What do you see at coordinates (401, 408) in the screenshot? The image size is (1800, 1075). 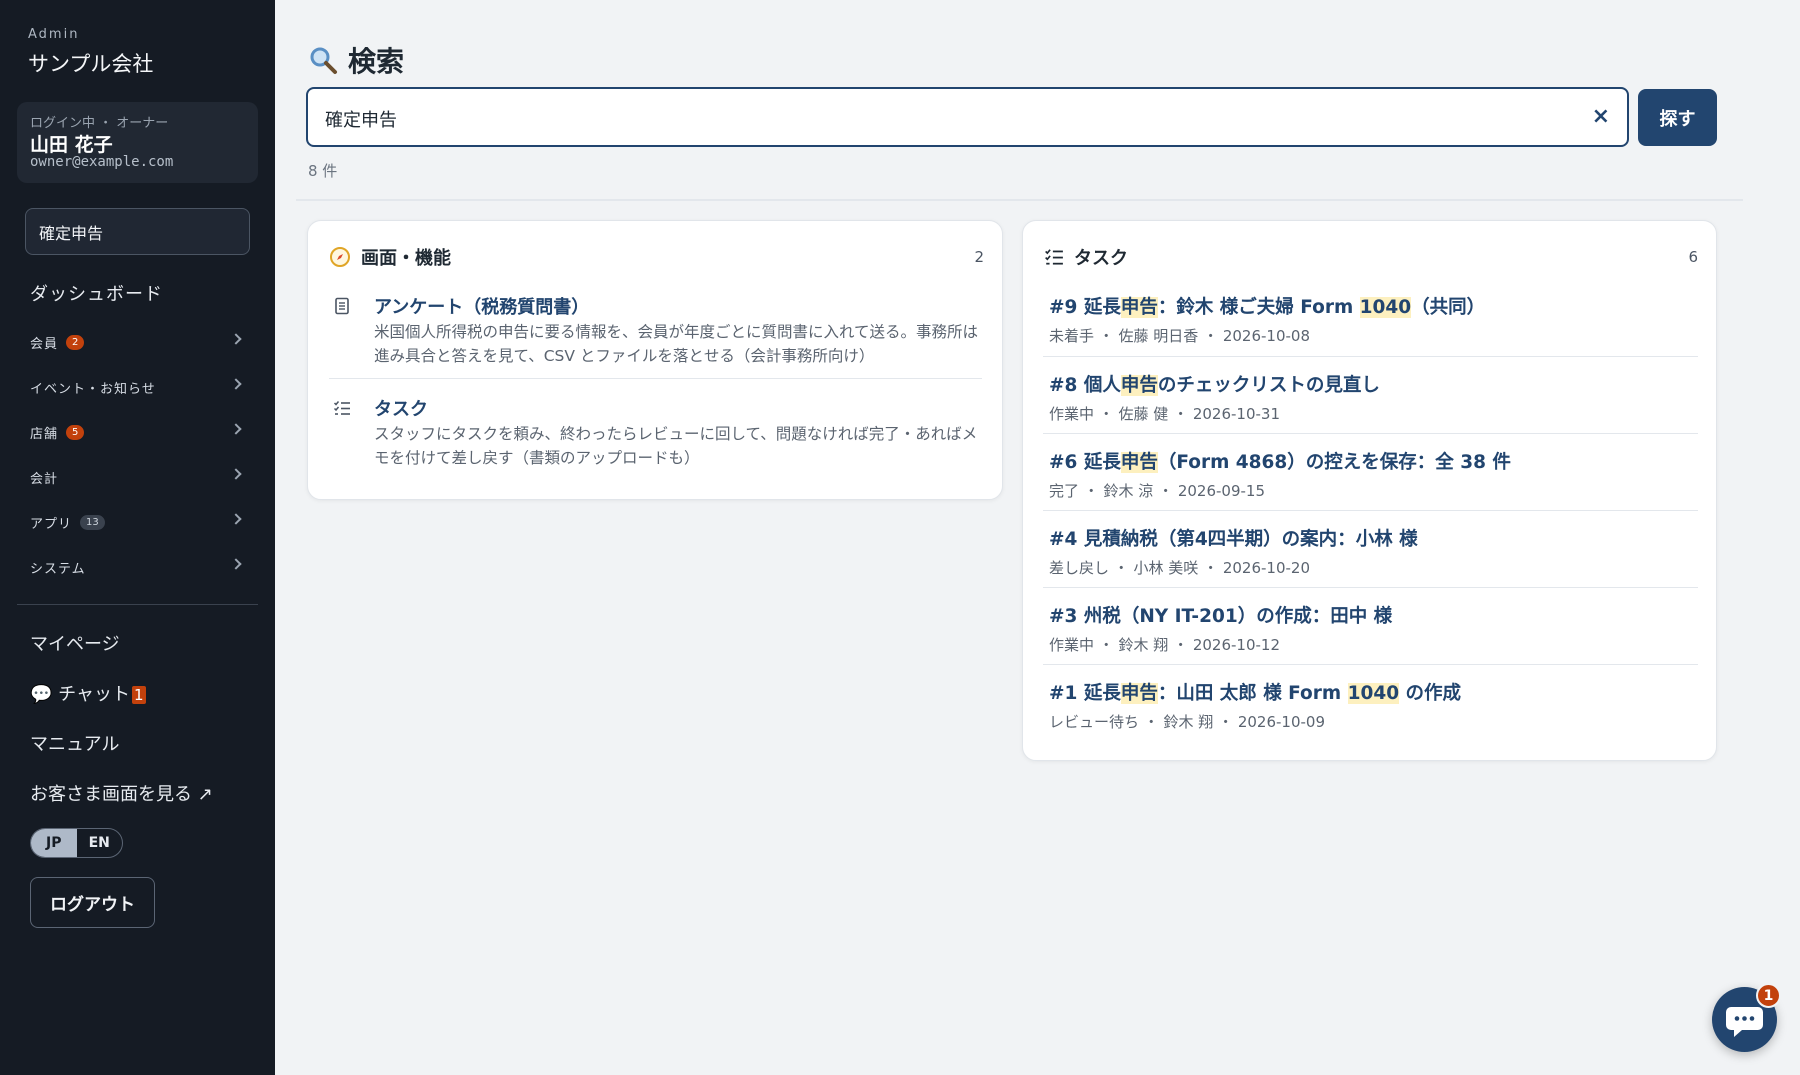 I see `feature-title: タスク` at bounding box center [401, 408].